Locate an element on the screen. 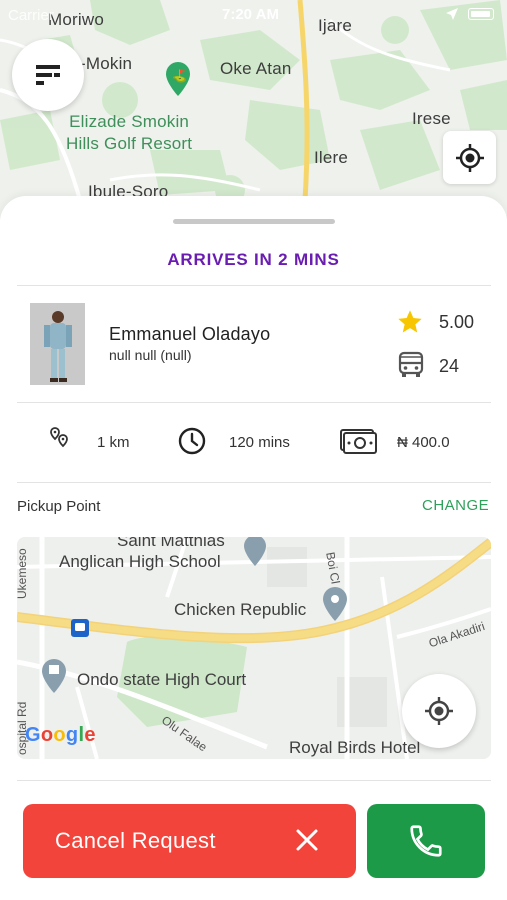  status-bar: Carrier 7:20 AM is located at coordinates (253, 15).